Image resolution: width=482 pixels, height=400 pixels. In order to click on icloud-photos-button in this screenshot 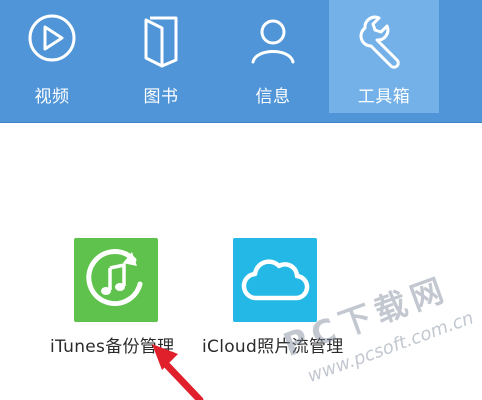, I will do `click(275, 280)`.